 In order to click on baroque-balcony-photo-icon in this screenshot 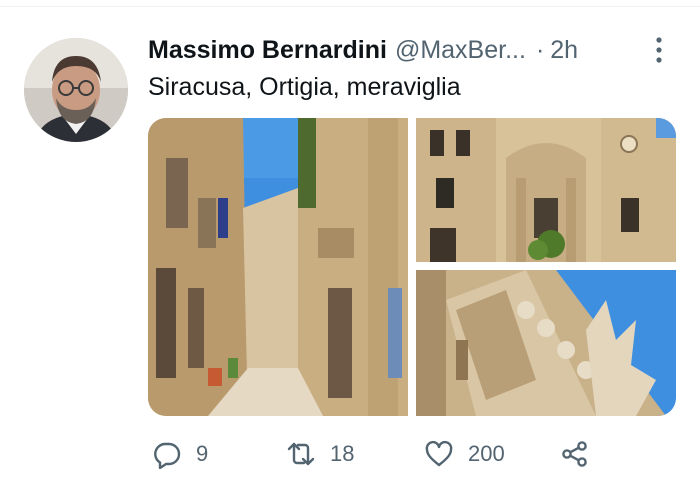, I will do `click(546, 343)`.